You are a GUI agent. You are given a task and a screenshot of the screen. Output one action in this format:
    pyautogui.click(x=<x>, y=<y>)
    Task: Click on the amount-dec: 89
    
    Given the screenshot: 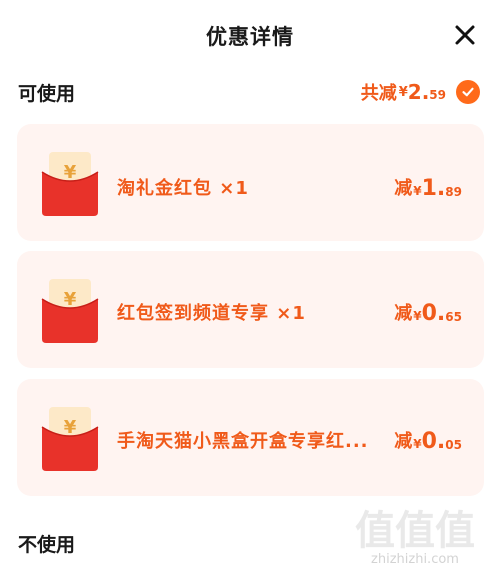 What is the action you would take?
    pyautogui.click(x=453, y=192)
    